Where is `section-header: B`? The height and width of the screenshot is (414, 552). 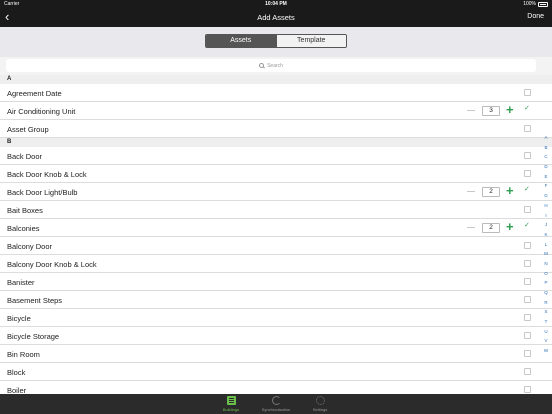 section-header: B is located at coordinates (276, 142).